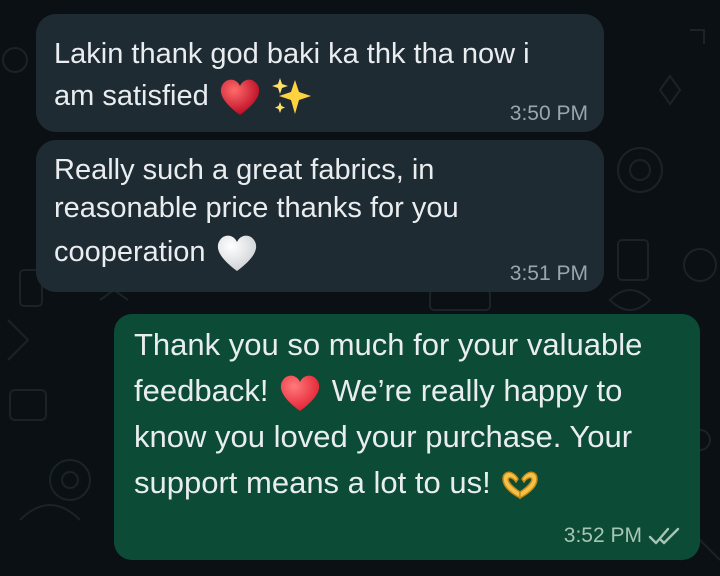  I want to click on message-text-line: am satisfied, so click(183, 97).